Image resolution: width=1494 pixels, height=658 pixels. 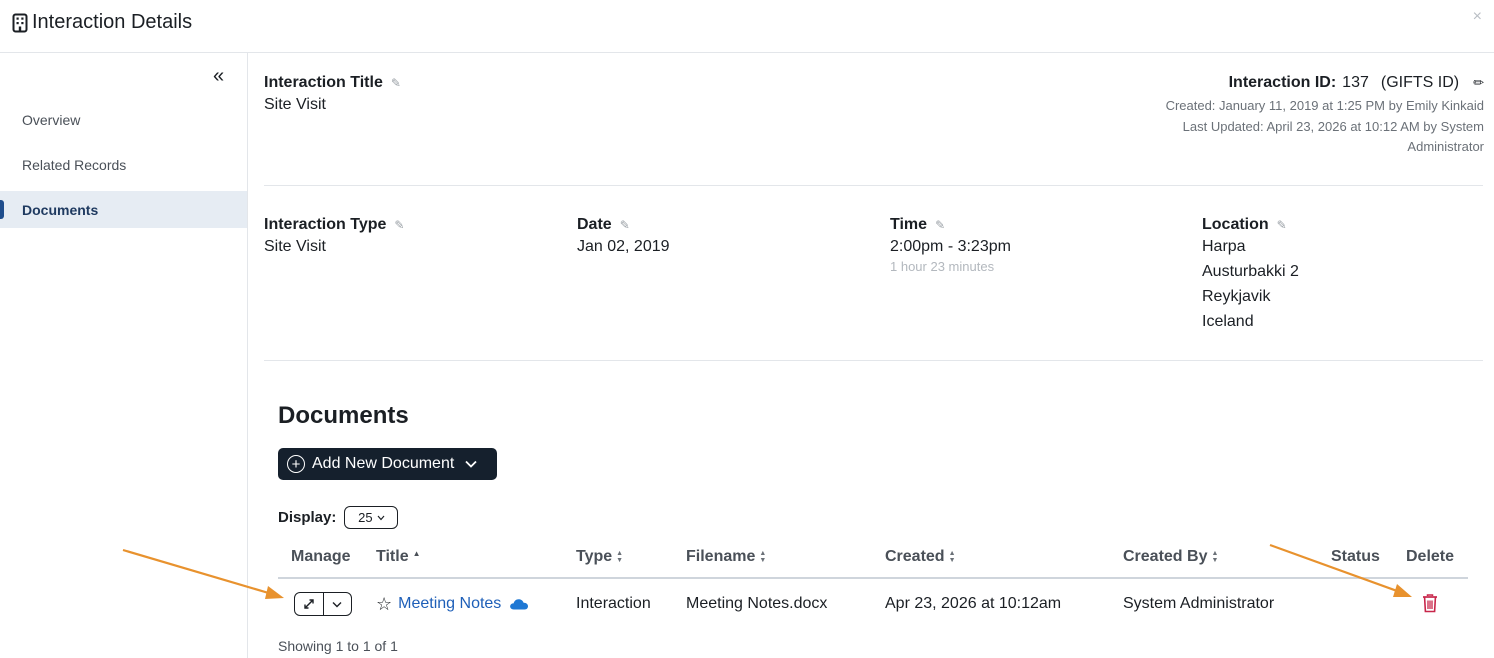 What do you see at coordinates (123, 119) in the screenshot?
I see `sidebar-item-overview: Overview` at bounding box center [123, 119].